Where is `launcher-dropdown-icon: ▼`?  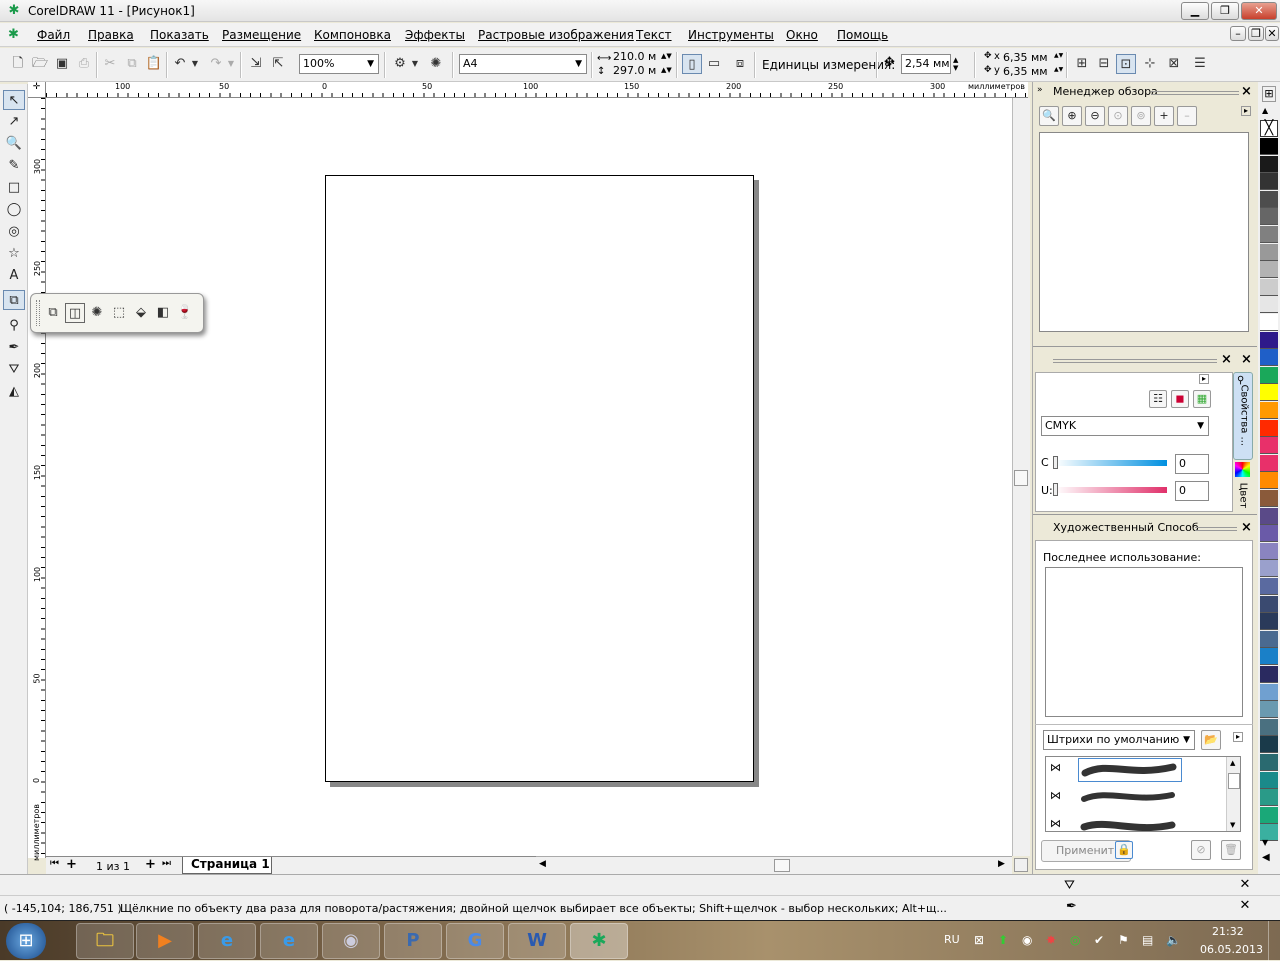
launcher-dropdown-icon: ▼ is located at coordinates (415, 64).